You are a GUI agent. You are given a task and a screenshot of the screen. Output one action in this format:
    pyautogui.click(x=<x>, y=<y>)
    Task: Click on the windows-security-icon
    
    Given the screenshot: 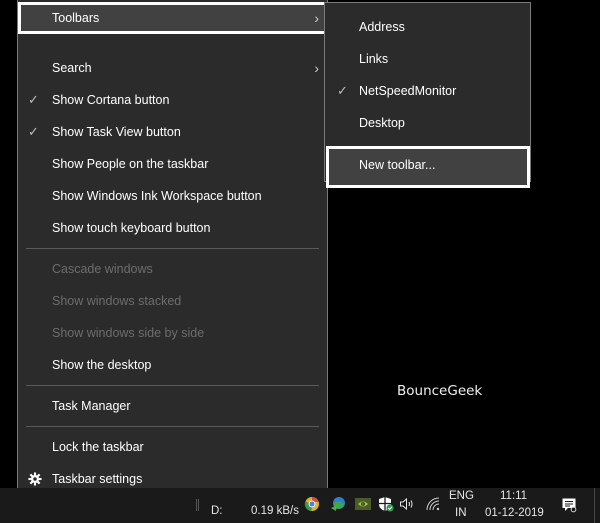 What is the action you would take?
    pyautogui.click(x=386, y=504)
    